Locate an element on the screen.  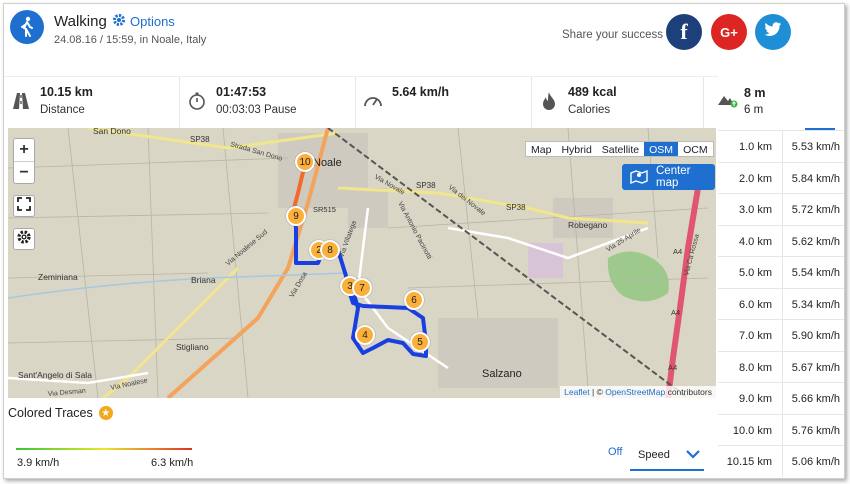
split-speed: 5.54 km/h is located at coordinates (813, 272).